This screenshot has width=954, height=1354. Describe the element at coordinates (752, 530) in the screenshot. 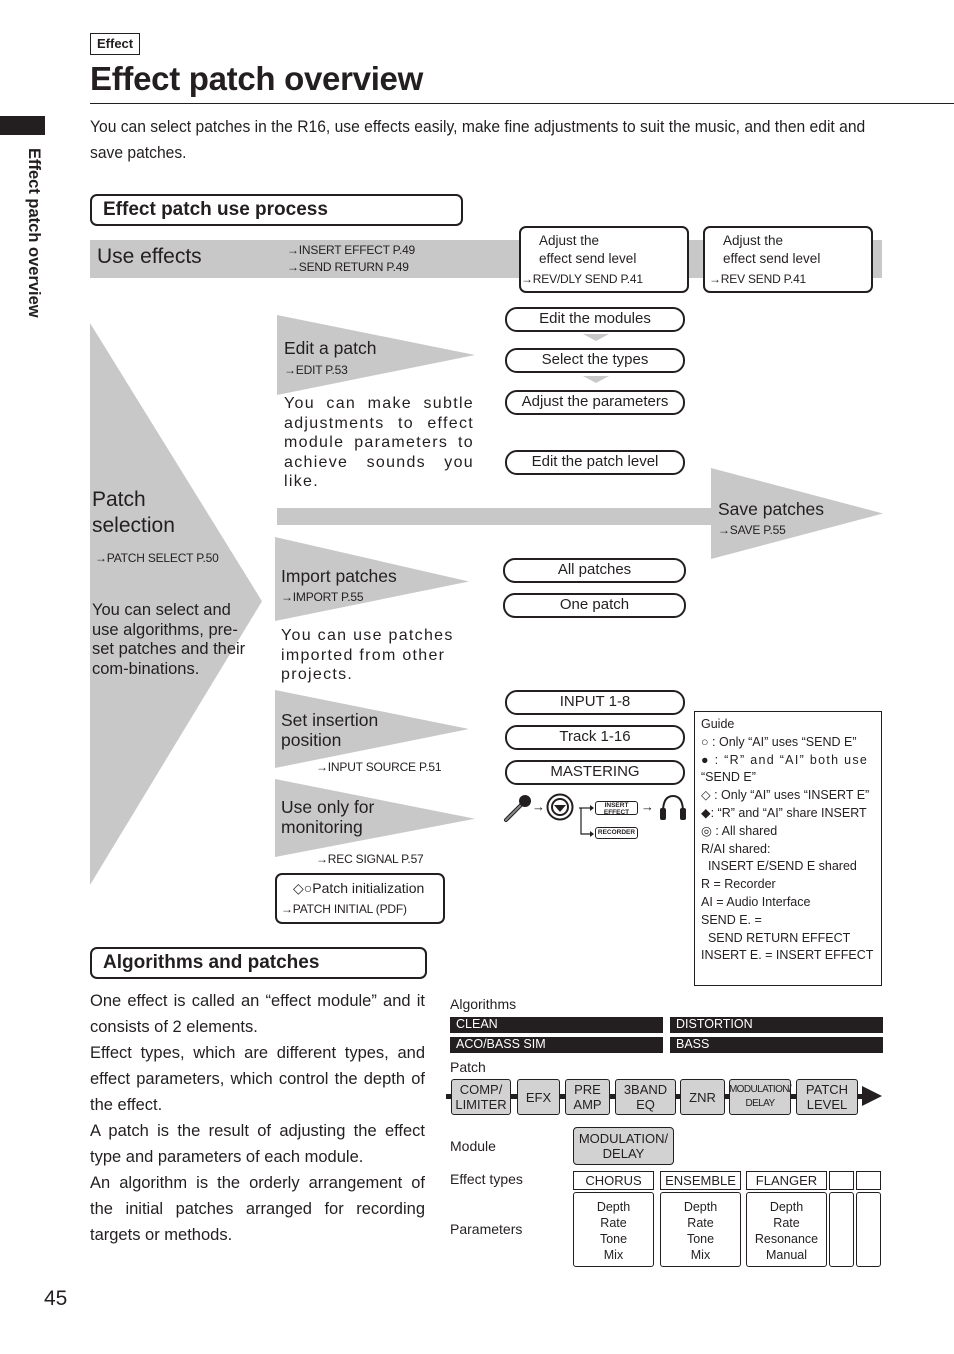

I see `save-patches-ref: →SAVE P.55` at that location.